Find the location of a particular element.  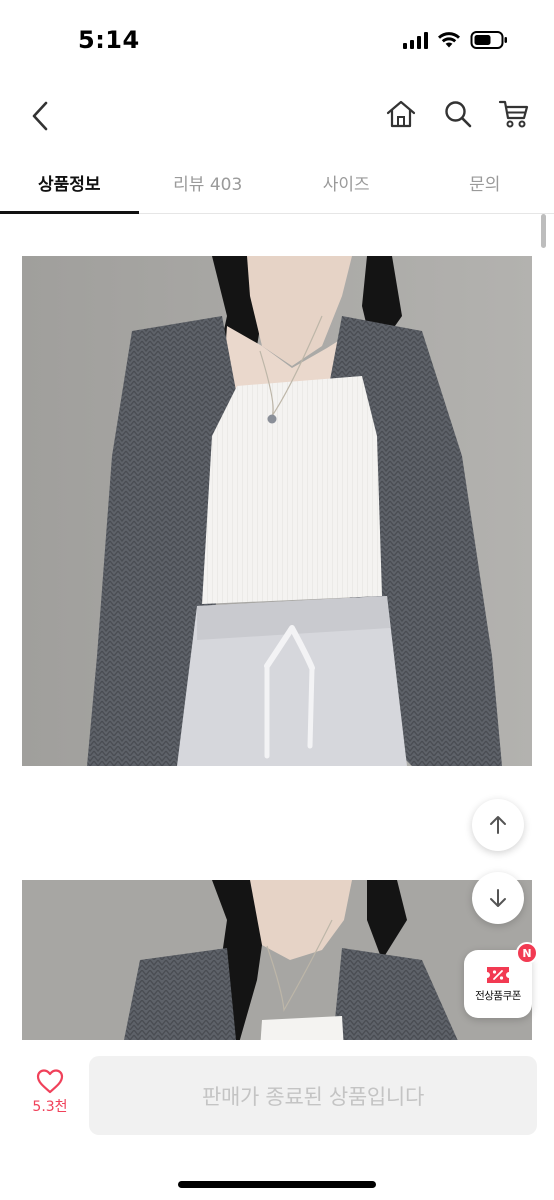

arrow-down-icon is located at coordinates (498, 898).